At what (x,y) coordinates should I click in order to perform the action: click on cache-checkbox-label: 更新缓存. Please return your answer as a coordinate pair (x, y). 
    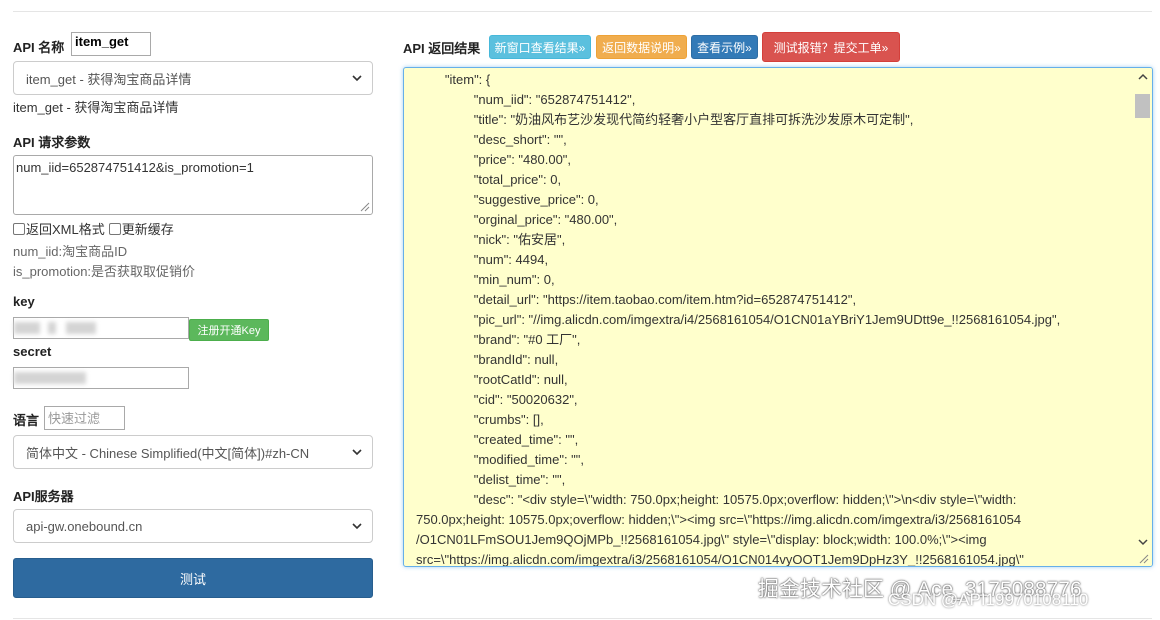
    Looking at the image, I should click on (147, 229).